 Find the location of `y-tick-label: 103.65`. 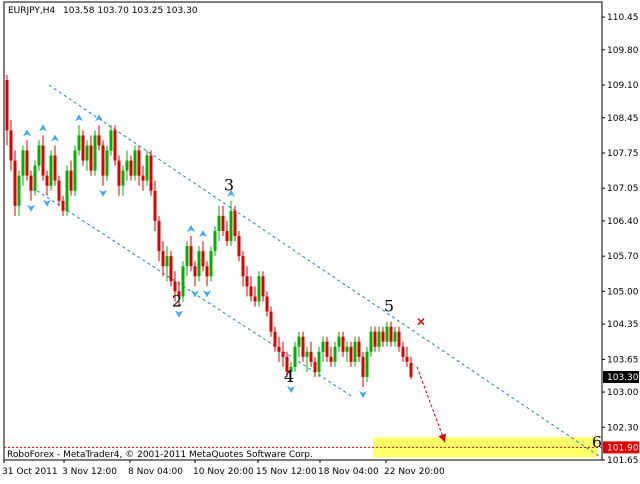

y-tick-label: 103.65 is located at coordinates (623, 360).